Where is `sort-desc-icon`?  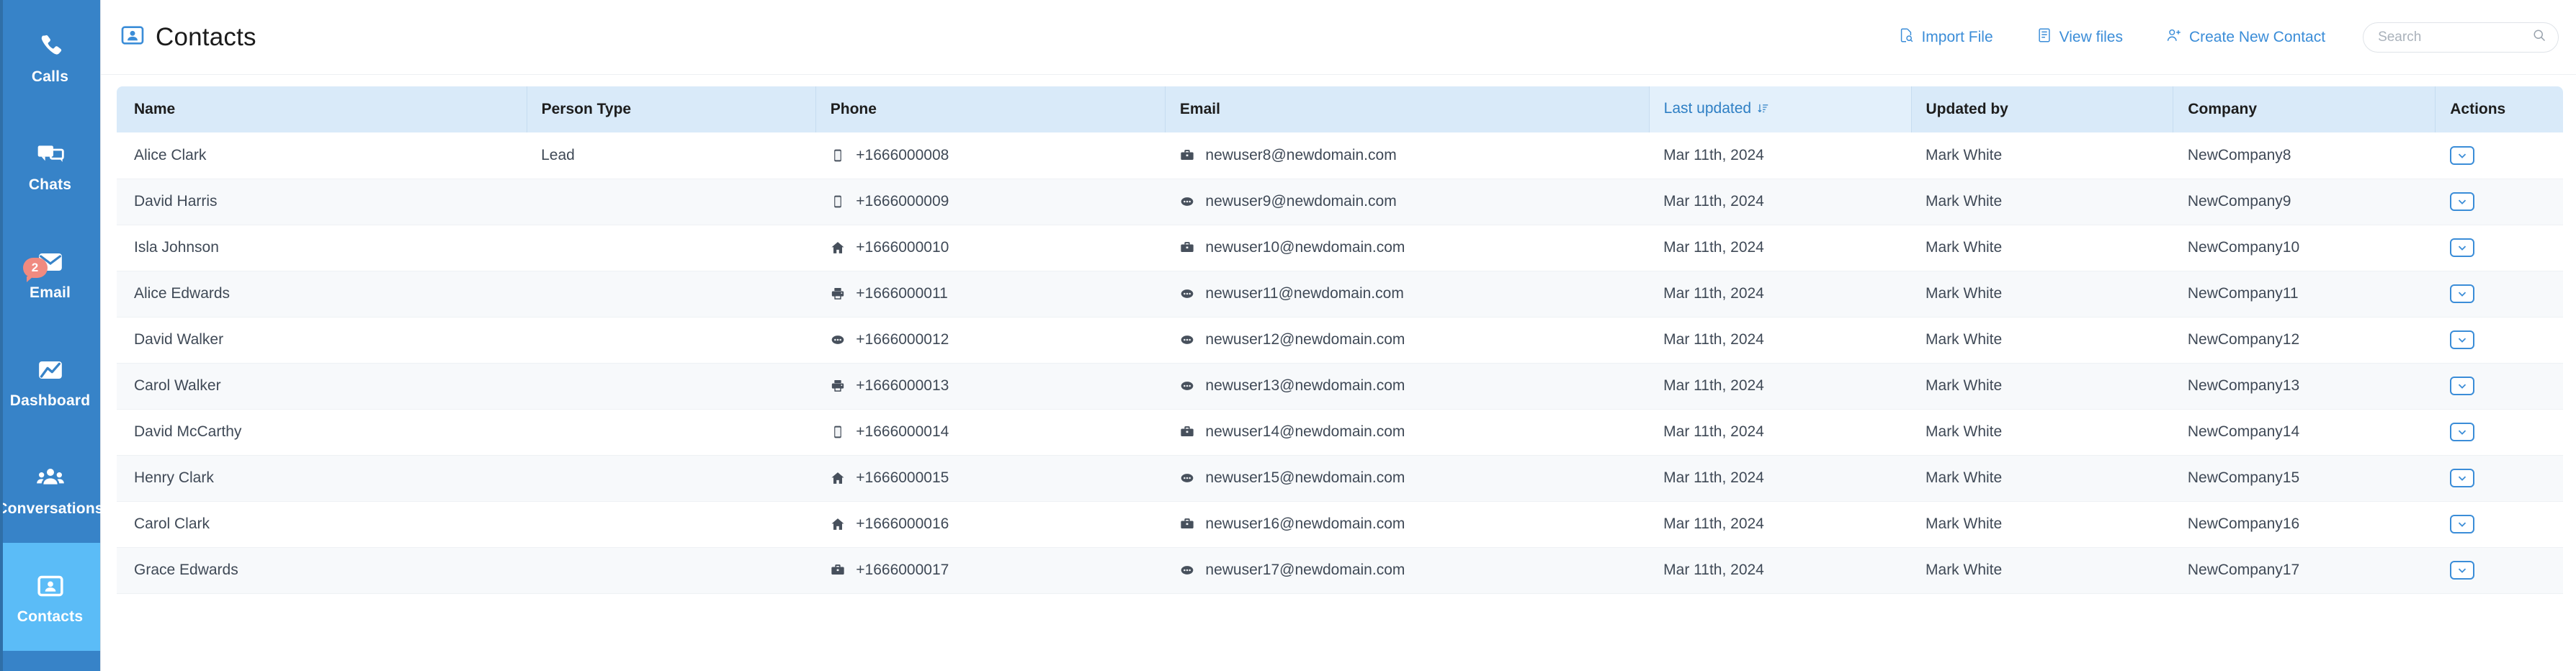 sort-desc-icon is located at coordinates (1763, 110).